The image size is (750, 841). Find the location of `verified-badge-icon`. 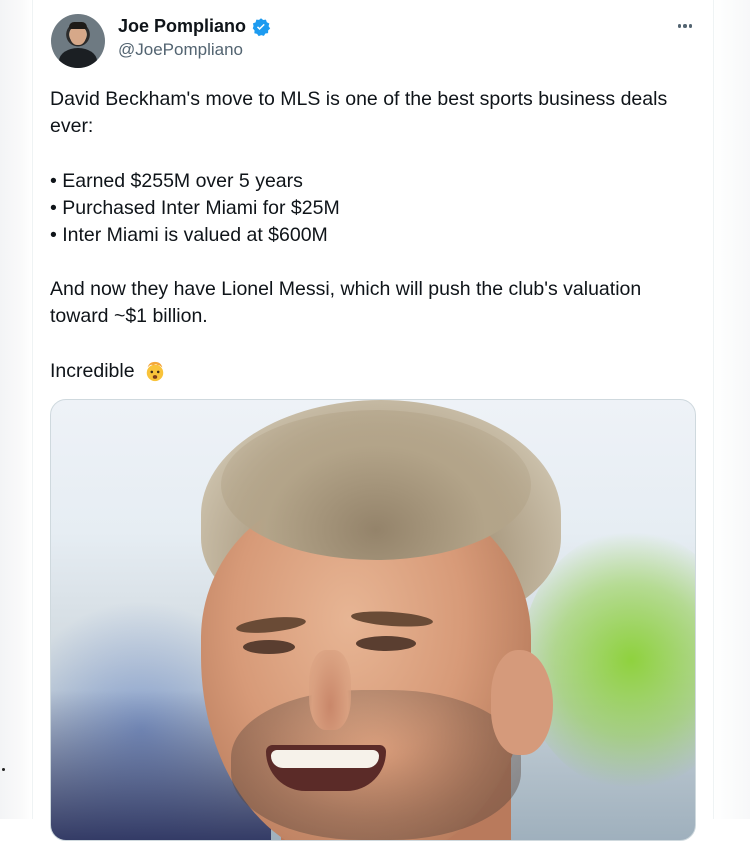

verified-badge-icon is located at coordinates (261, 27).